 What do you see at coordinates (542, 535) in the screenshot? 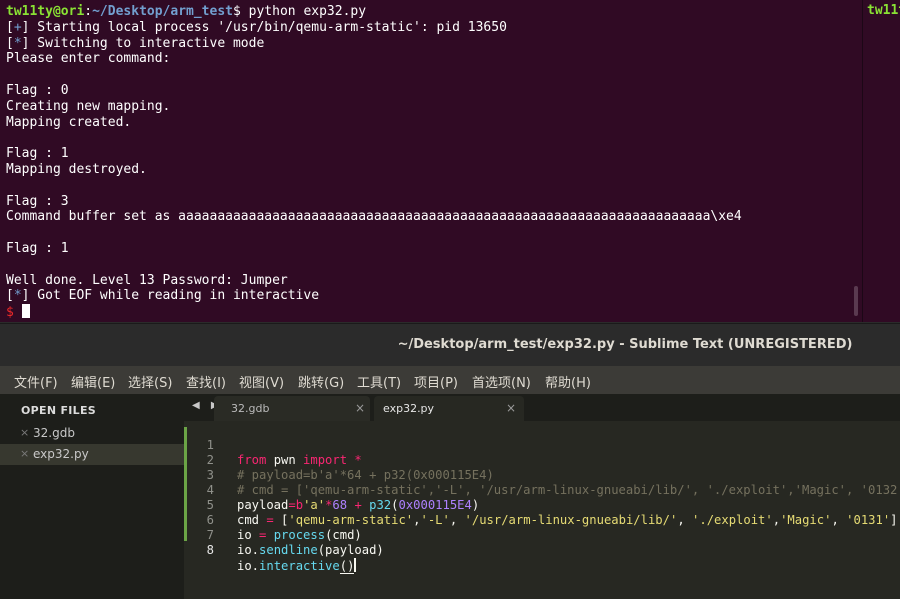
I see `code-line: 7 io.sendline(payload)` at bounding box center [542, 535].